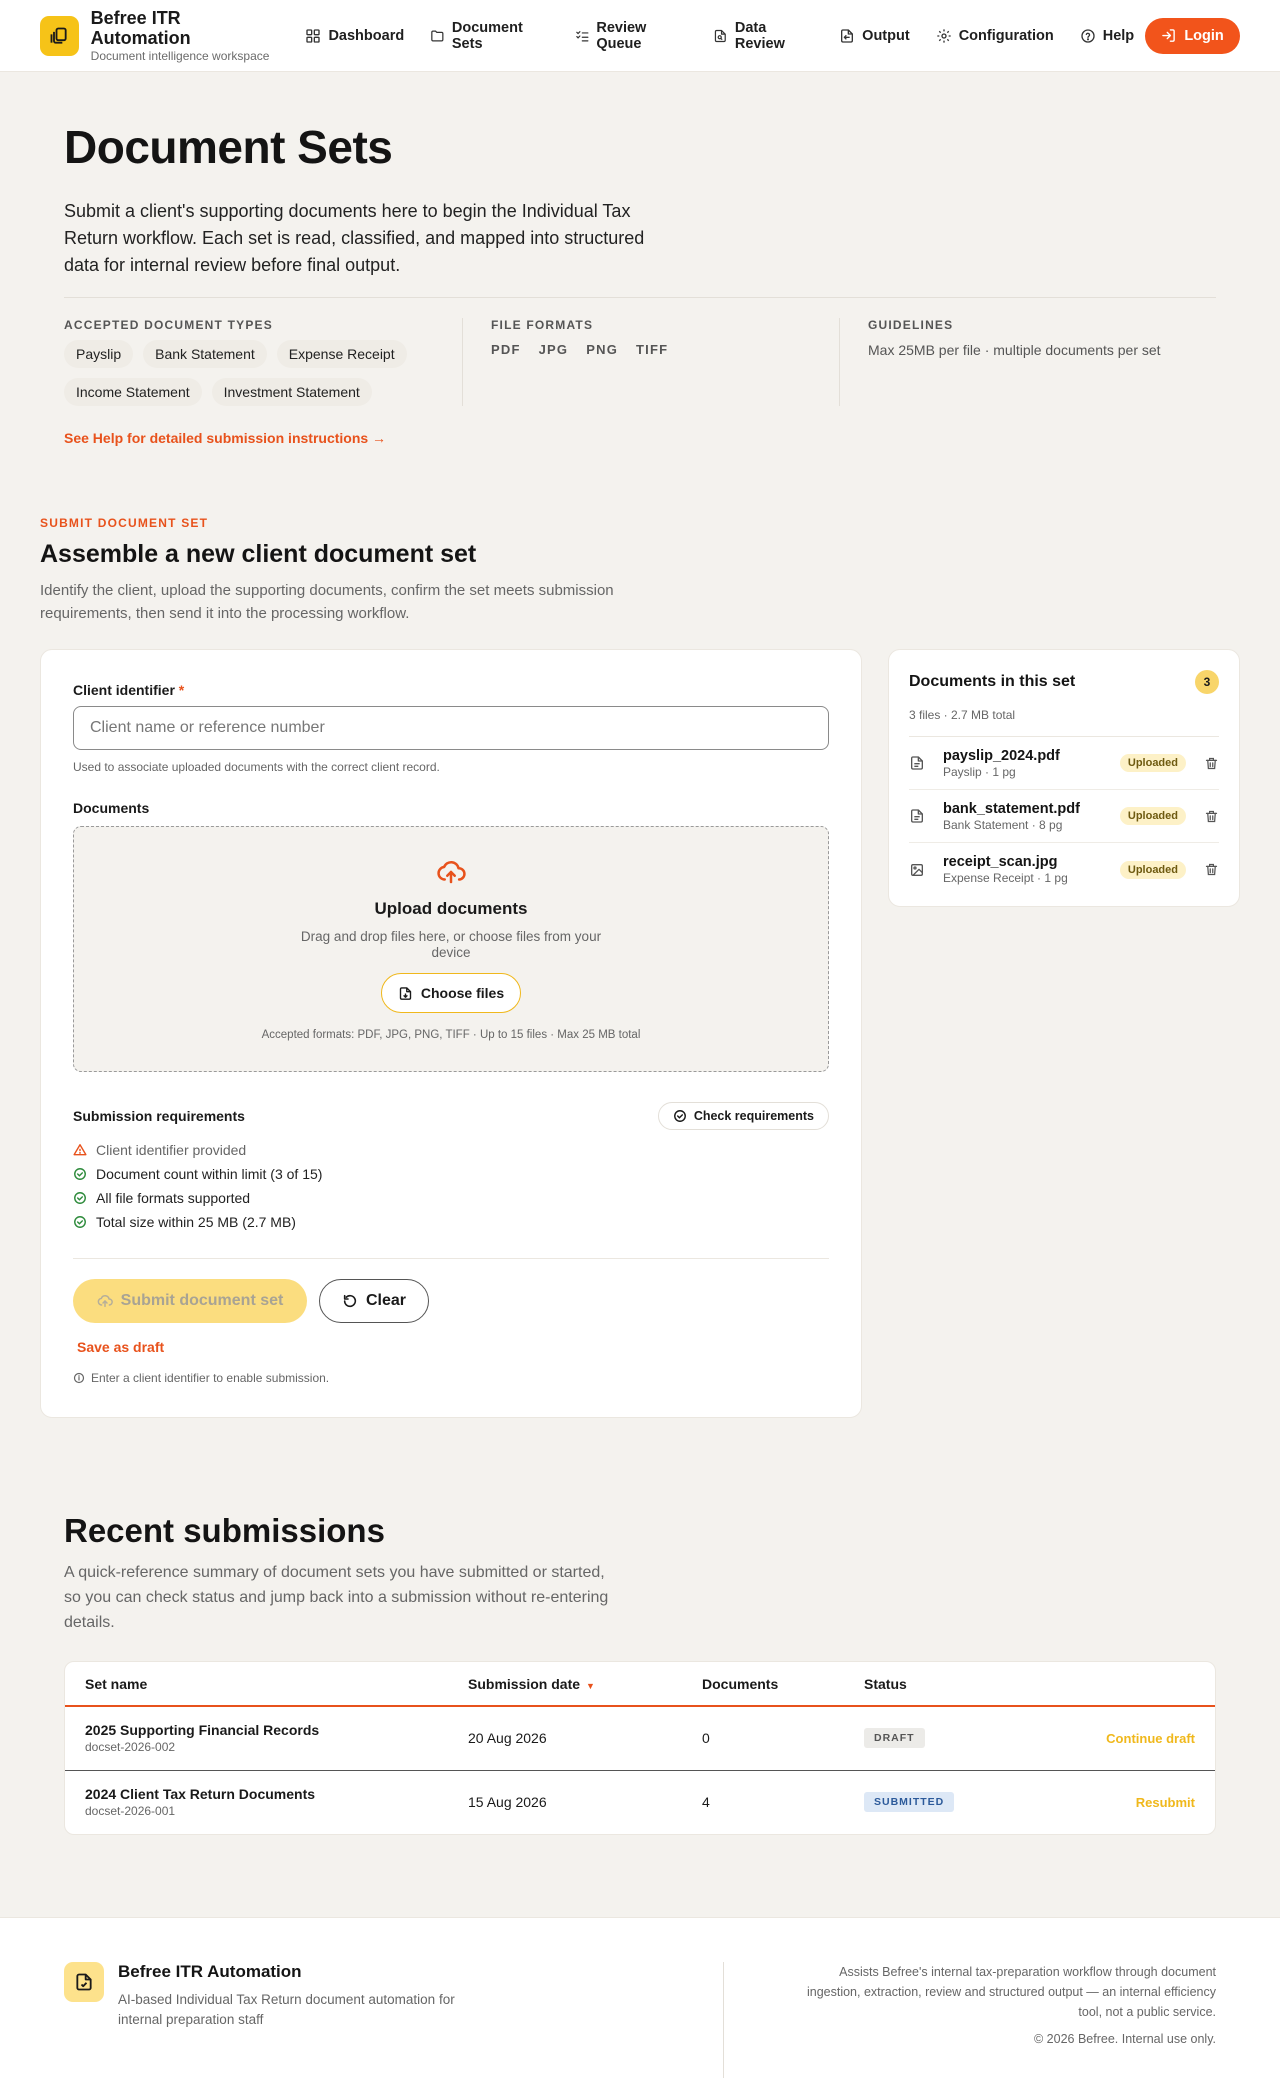 The height and width of the screenshot is (2078, 1280). What do you see at coordinates (462, 993) in the screenshot?
I see `choose-files-label: Choose files` at bounding box center [462, 993].